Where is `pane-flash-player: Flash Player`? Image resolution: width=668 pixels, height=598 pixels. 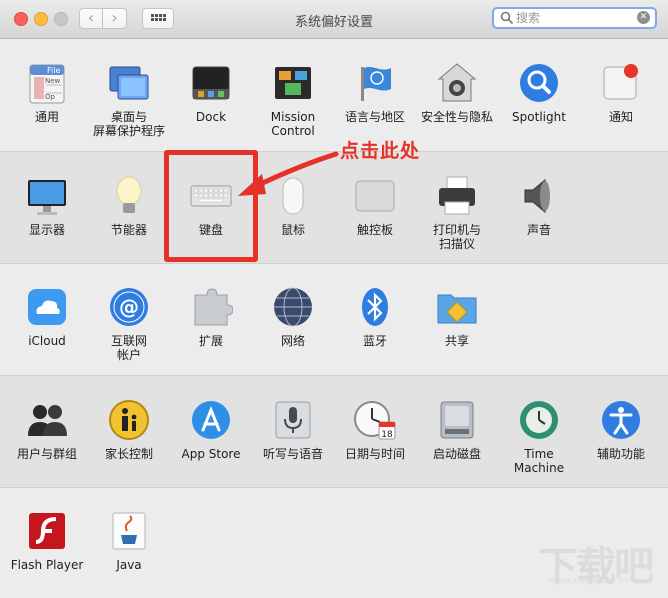 pane-flash-player: Flash Player is located at coordinates (47, 540).